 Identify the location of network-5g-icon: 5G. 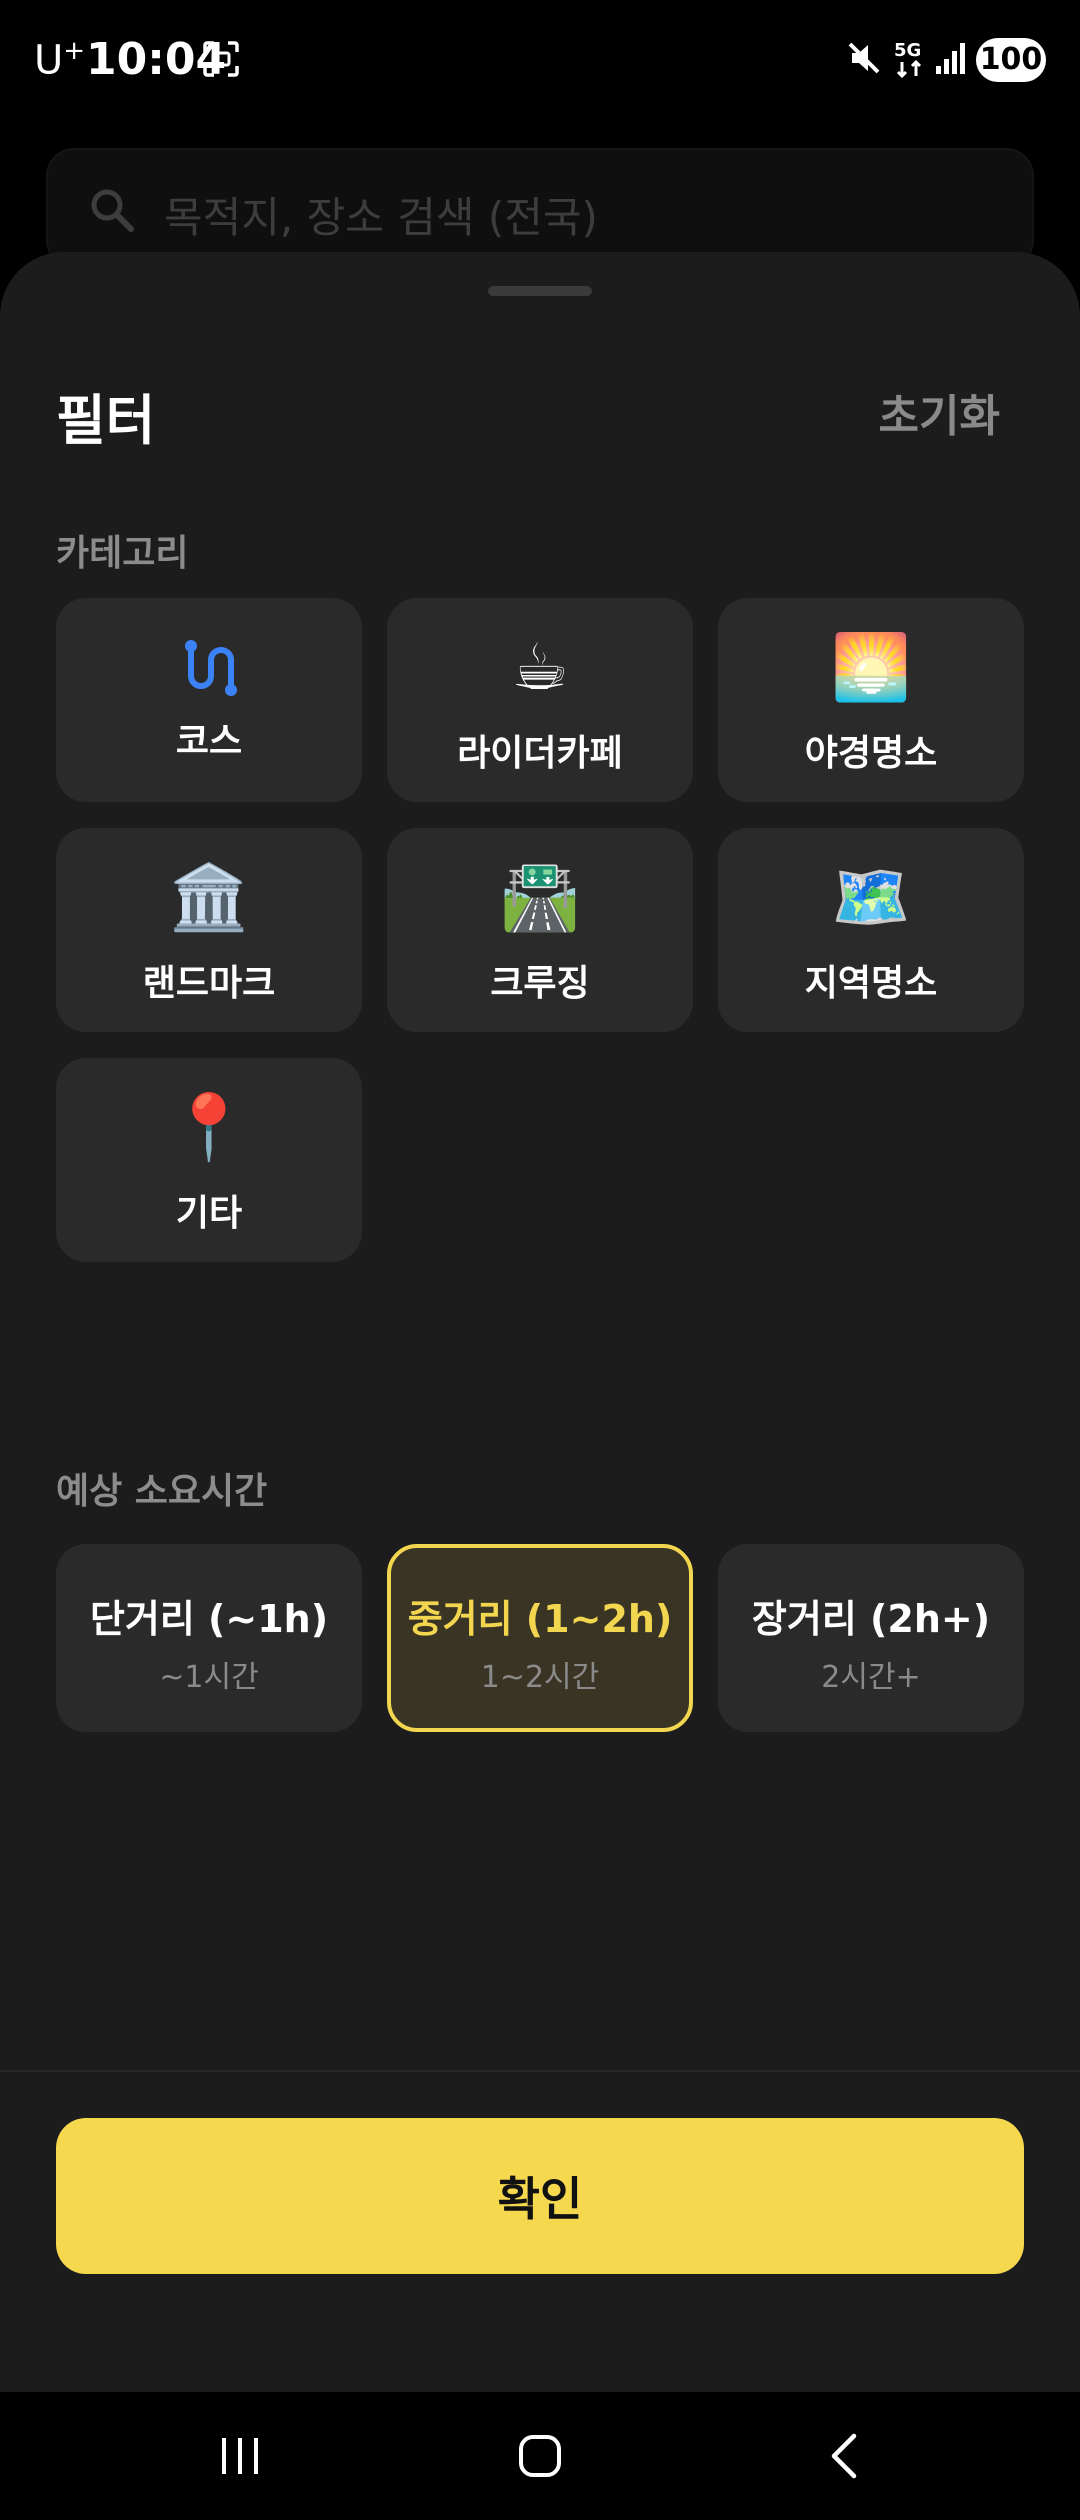
(910, 61).